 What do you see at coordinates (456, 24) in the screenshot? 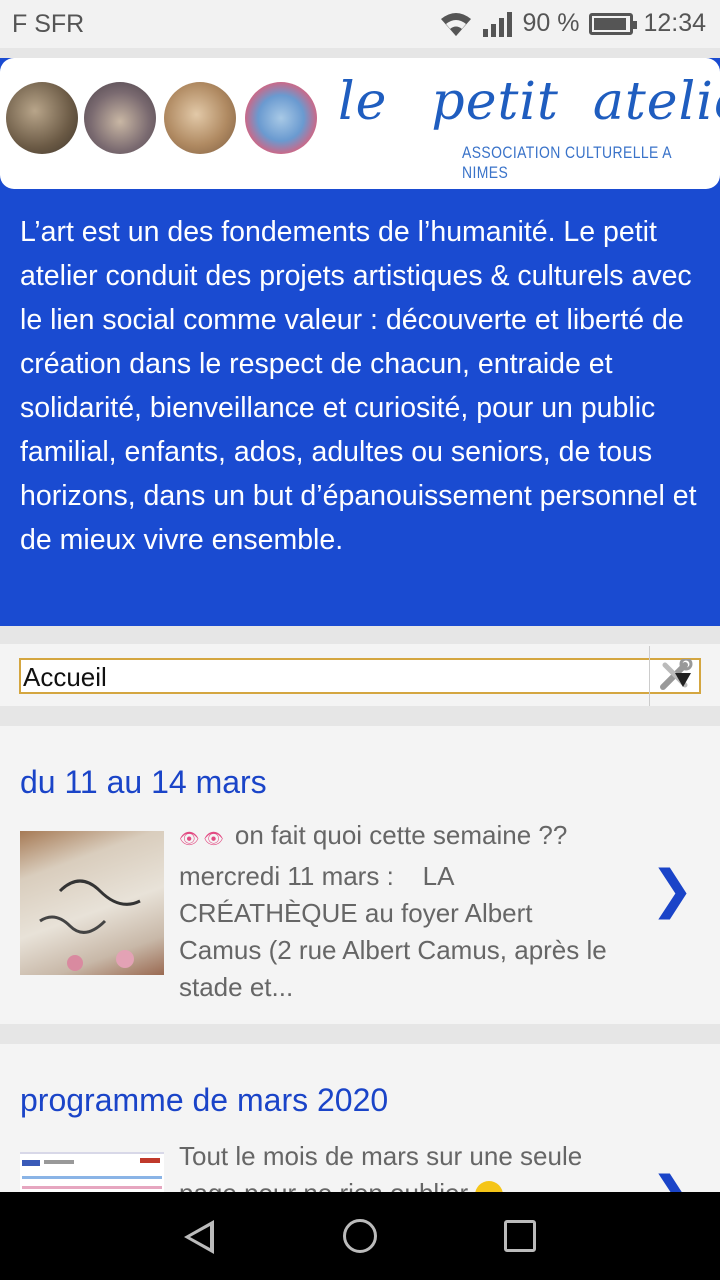
I see `wifi-icon` at bounding box center [456, 24].